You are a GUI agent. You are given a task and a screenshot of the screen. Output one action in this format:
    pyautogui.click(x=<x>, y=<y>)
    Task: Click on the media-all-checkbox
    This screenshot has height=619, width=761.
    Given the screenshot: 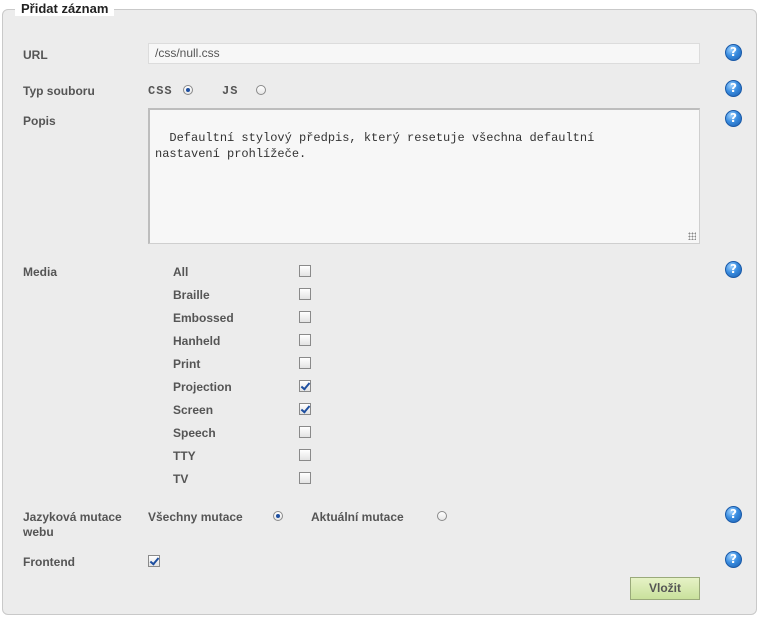 What is the action you would take?
    pyautogui.click(x=305, y=271)
    